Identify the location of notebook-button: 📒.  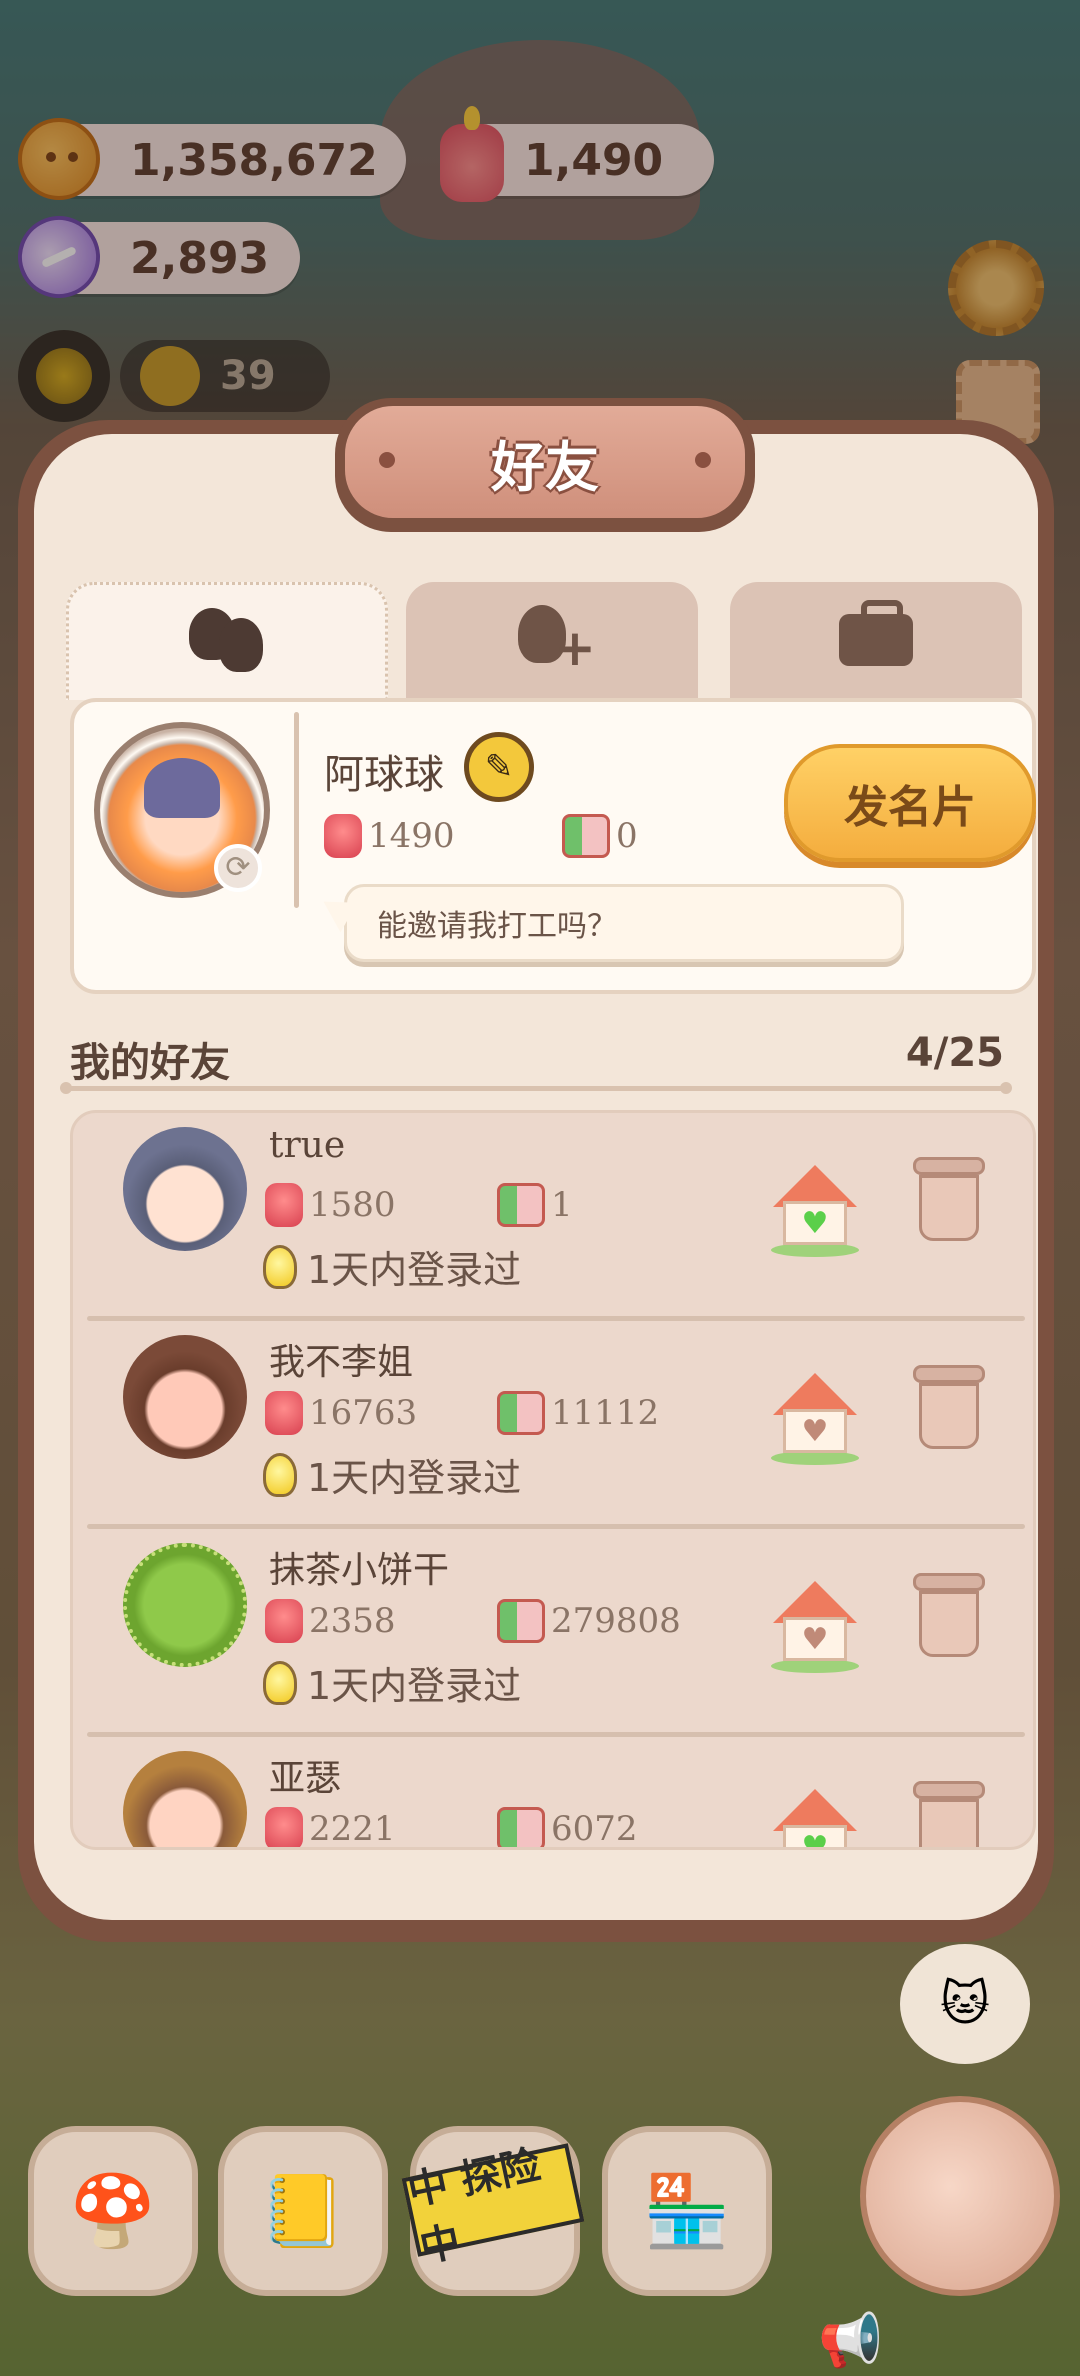
(303, 2211).